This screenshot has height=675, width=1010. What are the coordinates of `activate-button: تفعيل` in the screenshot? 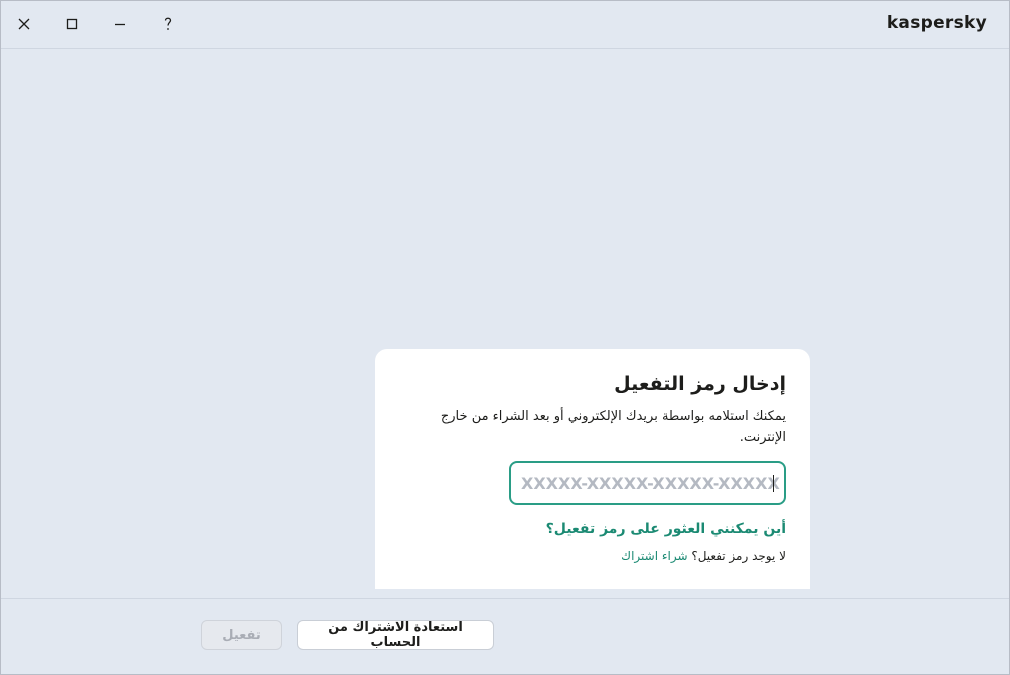 It's located at (241, 635).